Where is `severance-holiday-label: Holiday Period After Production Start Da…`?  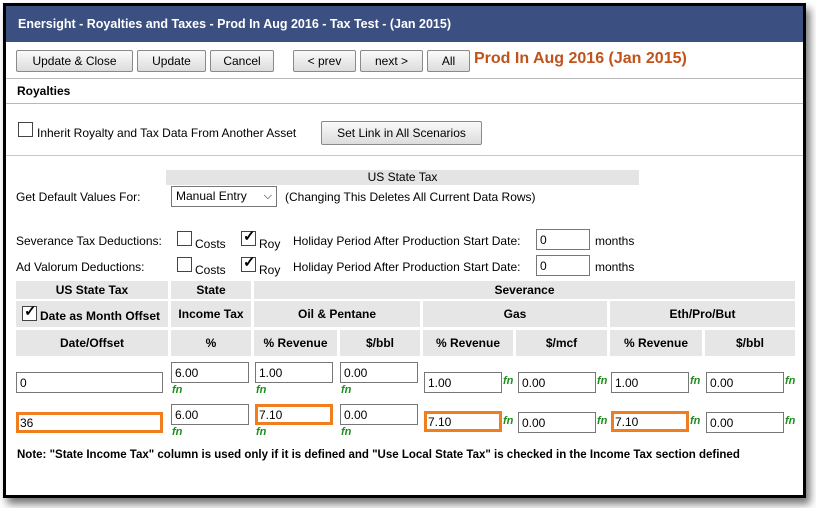
severance-holiday-label: Holiday Period After Production Start Da… is located at coordinates (407, 241).